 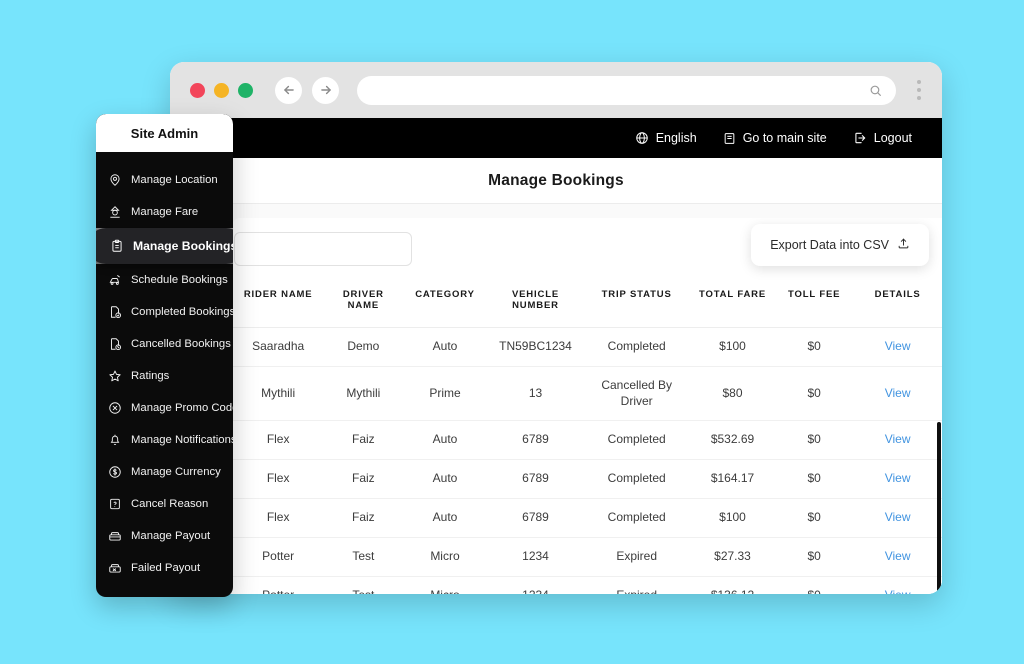 I want to click on sidebar-item-label: Manage Payout, so click(x=171, y=536).